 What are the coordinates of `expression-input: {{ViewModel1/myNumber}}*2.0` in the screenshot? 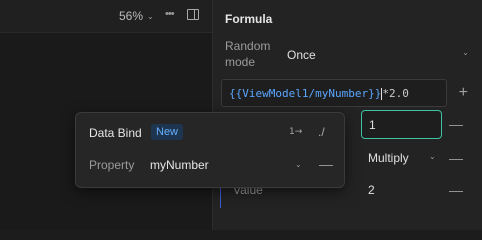 It's located at (334, 93).